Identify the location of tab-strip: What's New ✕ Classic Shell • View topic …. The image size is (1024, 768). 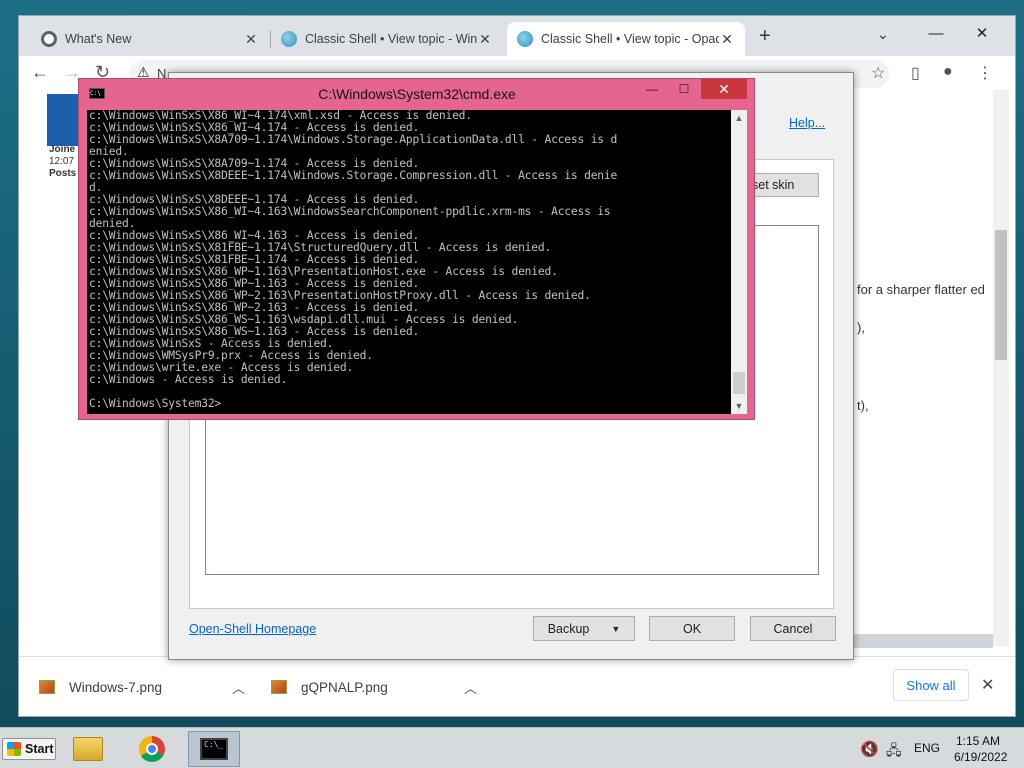
(517, 36).